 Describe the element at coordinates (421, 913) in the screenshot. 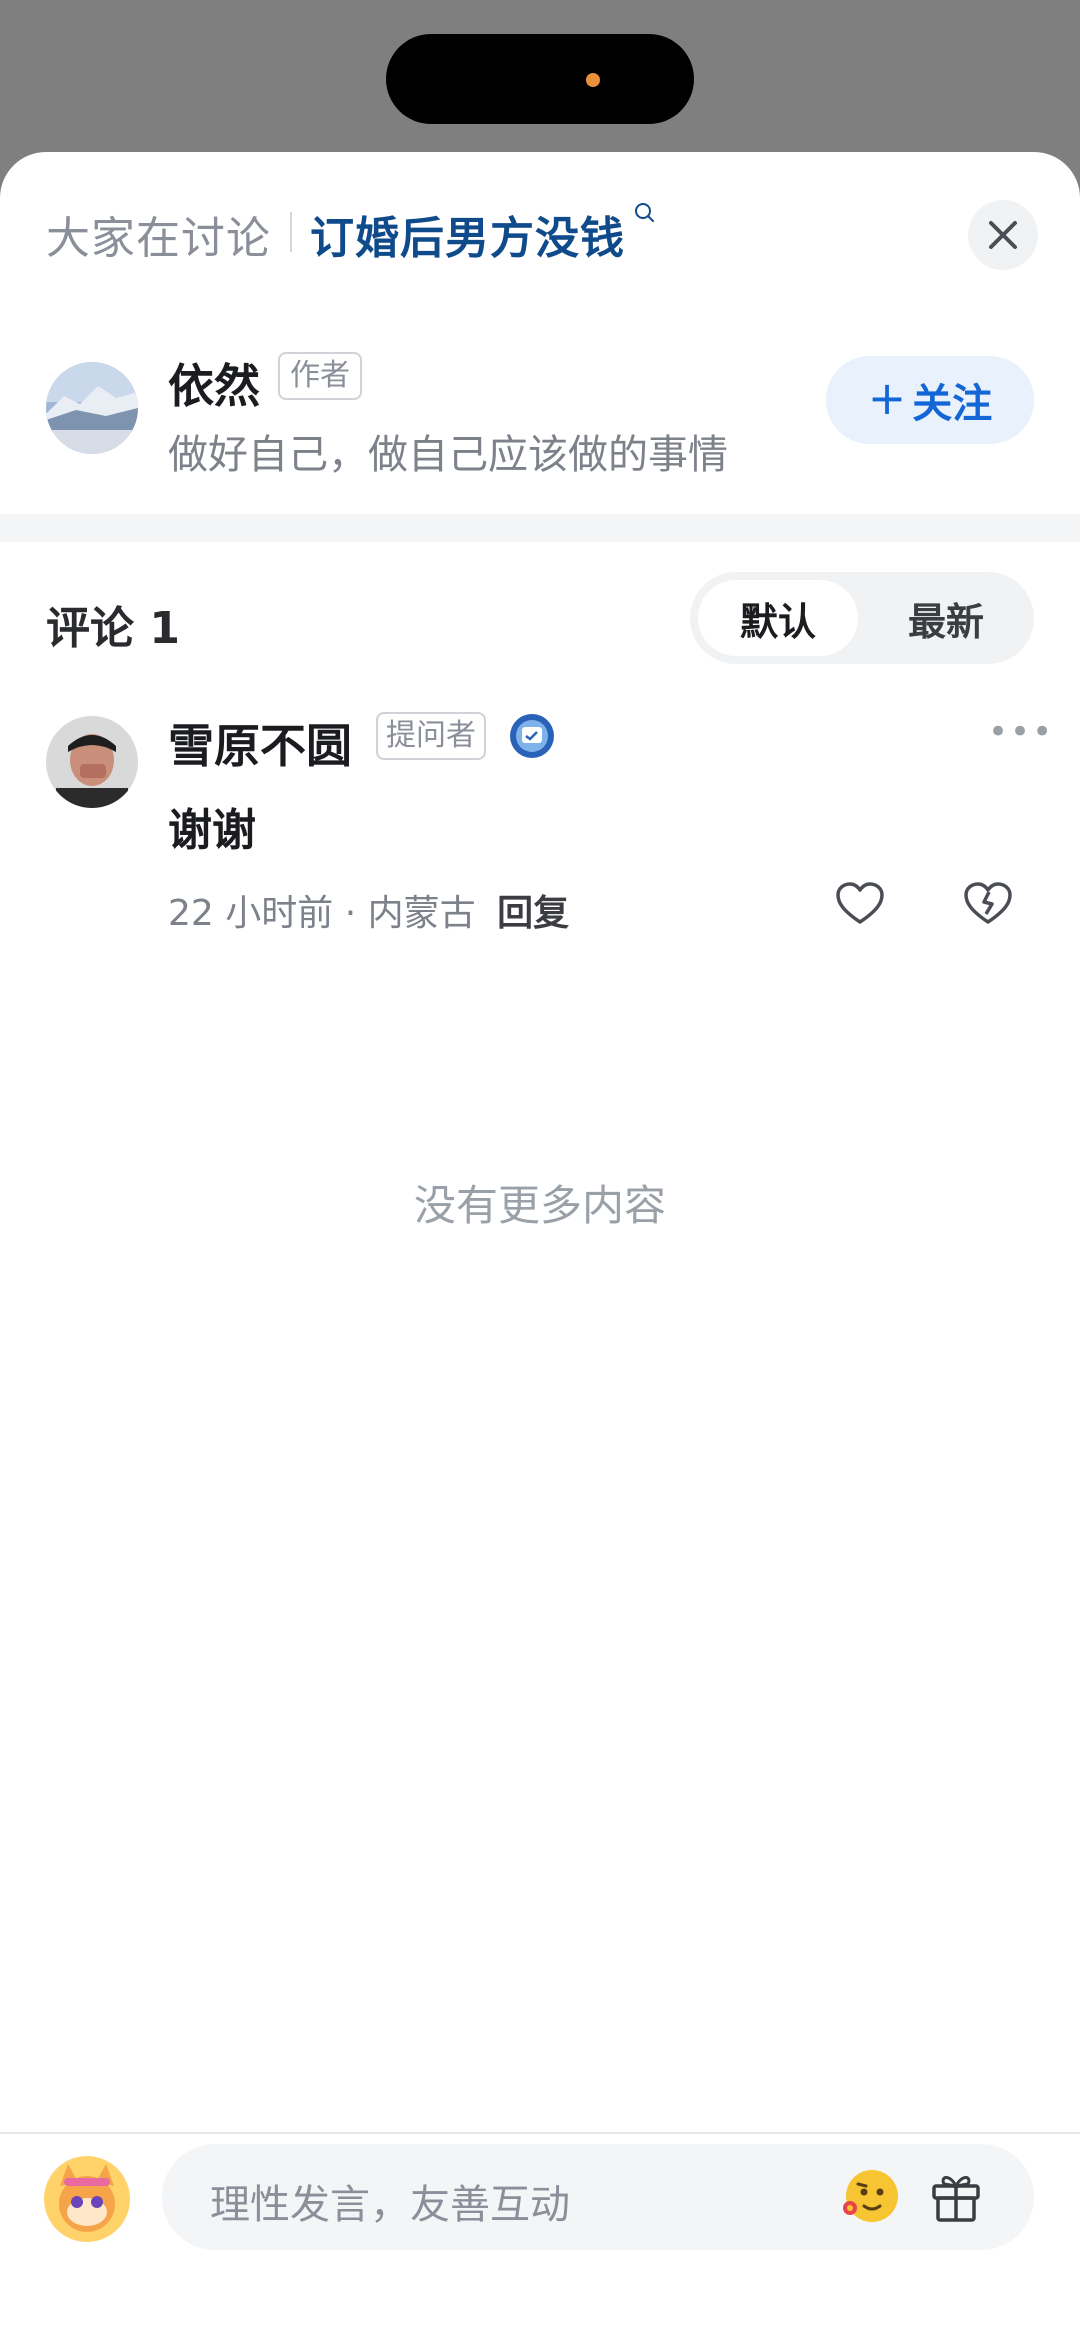

I see `comment-location: 内蒙古` at that location.